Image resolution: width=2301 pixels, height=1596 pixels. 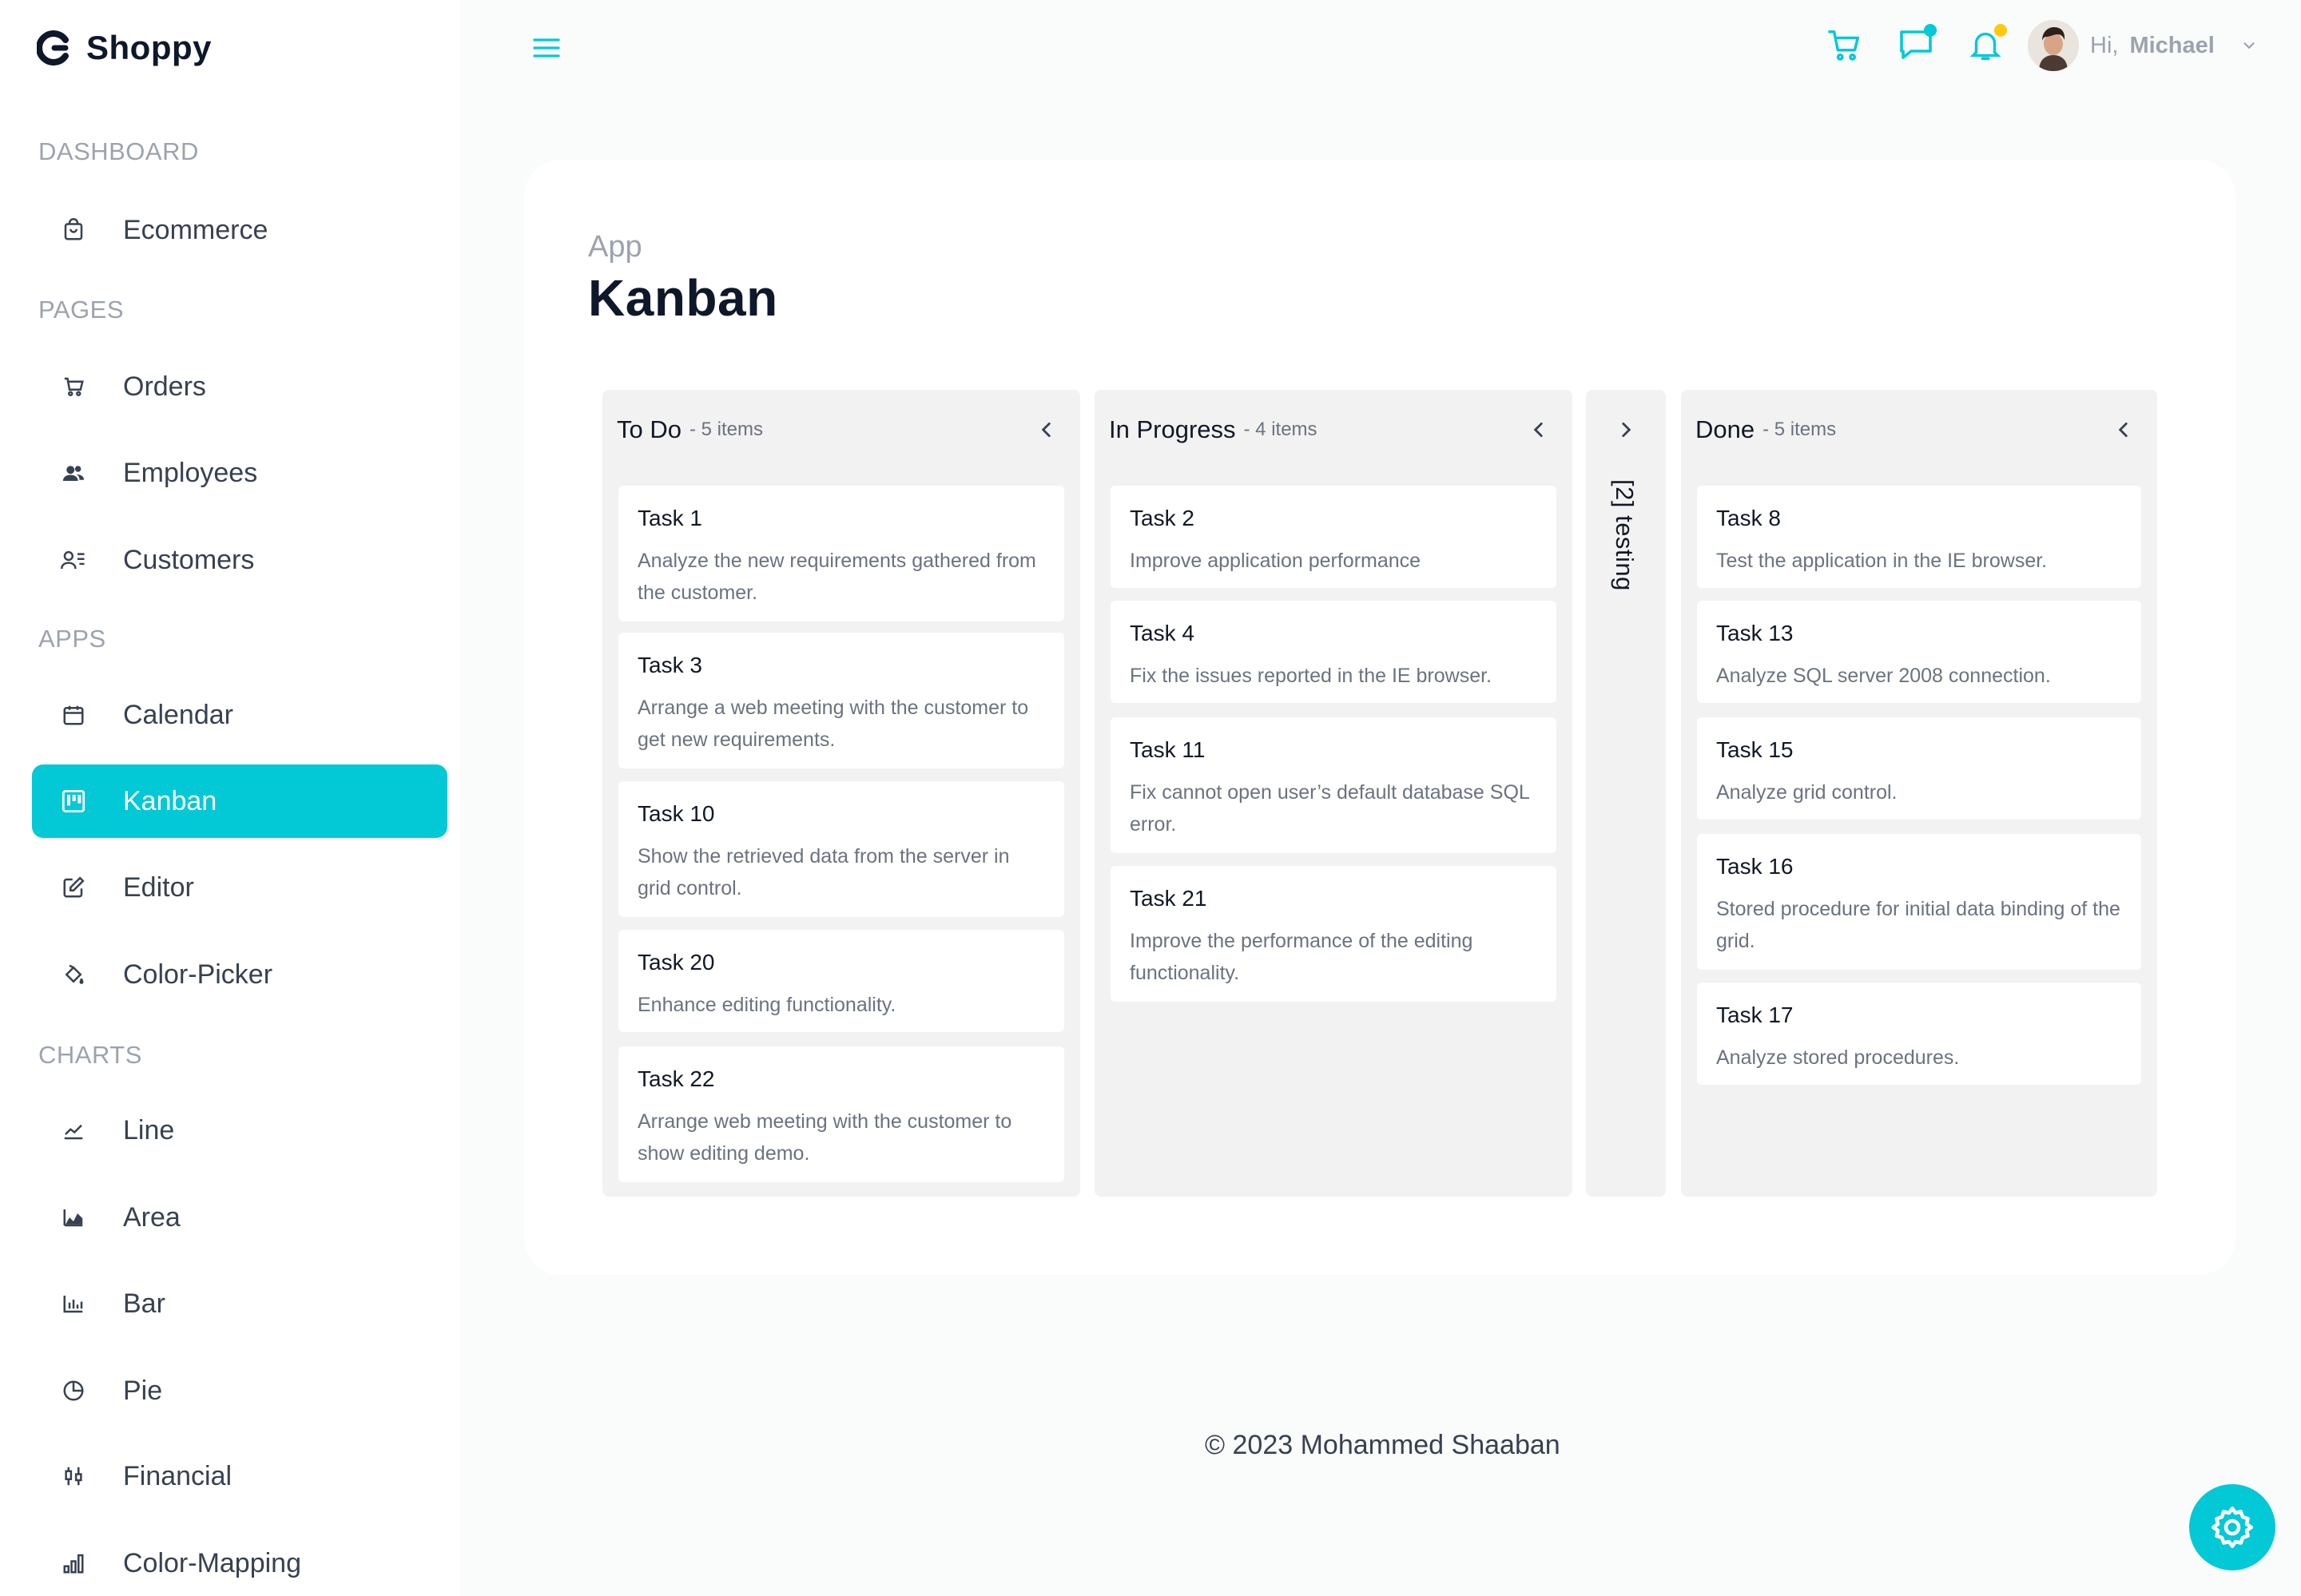 I want to click on sidebar-item-customers: Customers, so click(x=239, y=560).